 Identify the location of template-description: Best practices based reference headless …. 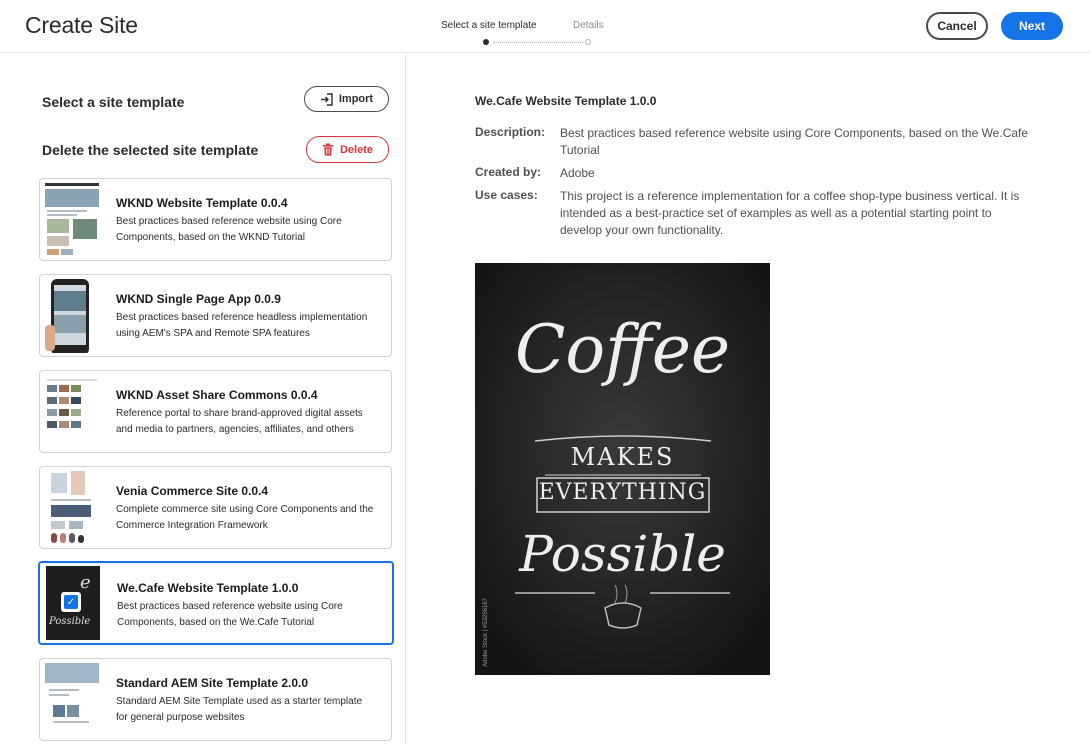
(242, 325).